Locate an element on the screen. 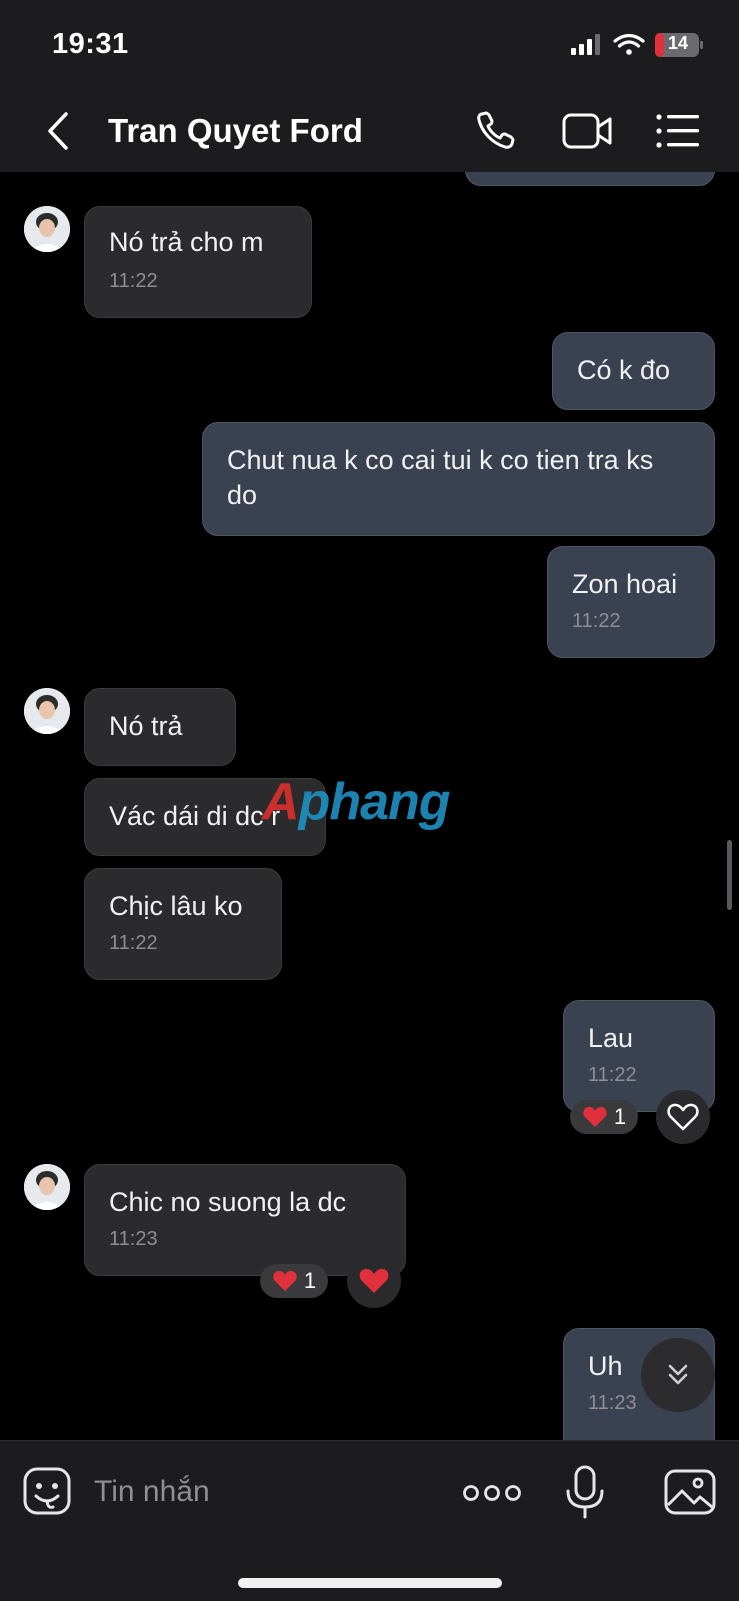 This screenshot has width=739, height=1601. voice-message-button is located at coordinates (585, 1492).